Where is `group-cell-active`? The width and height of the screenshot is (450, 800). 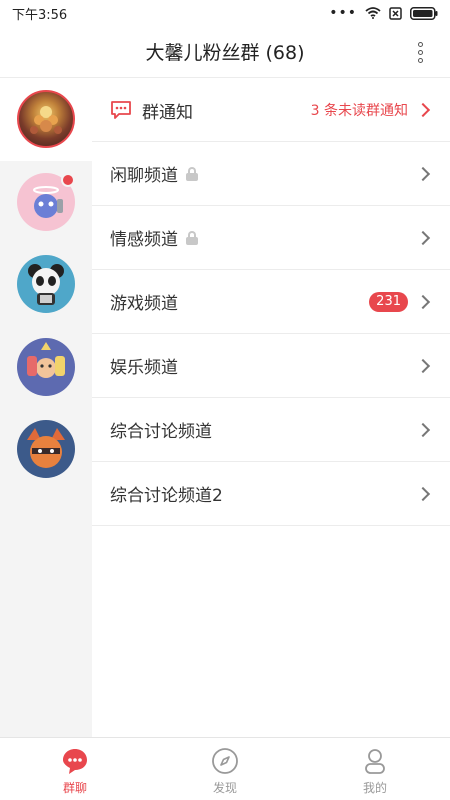 group-cell-active is located at coordinates (46, 120).